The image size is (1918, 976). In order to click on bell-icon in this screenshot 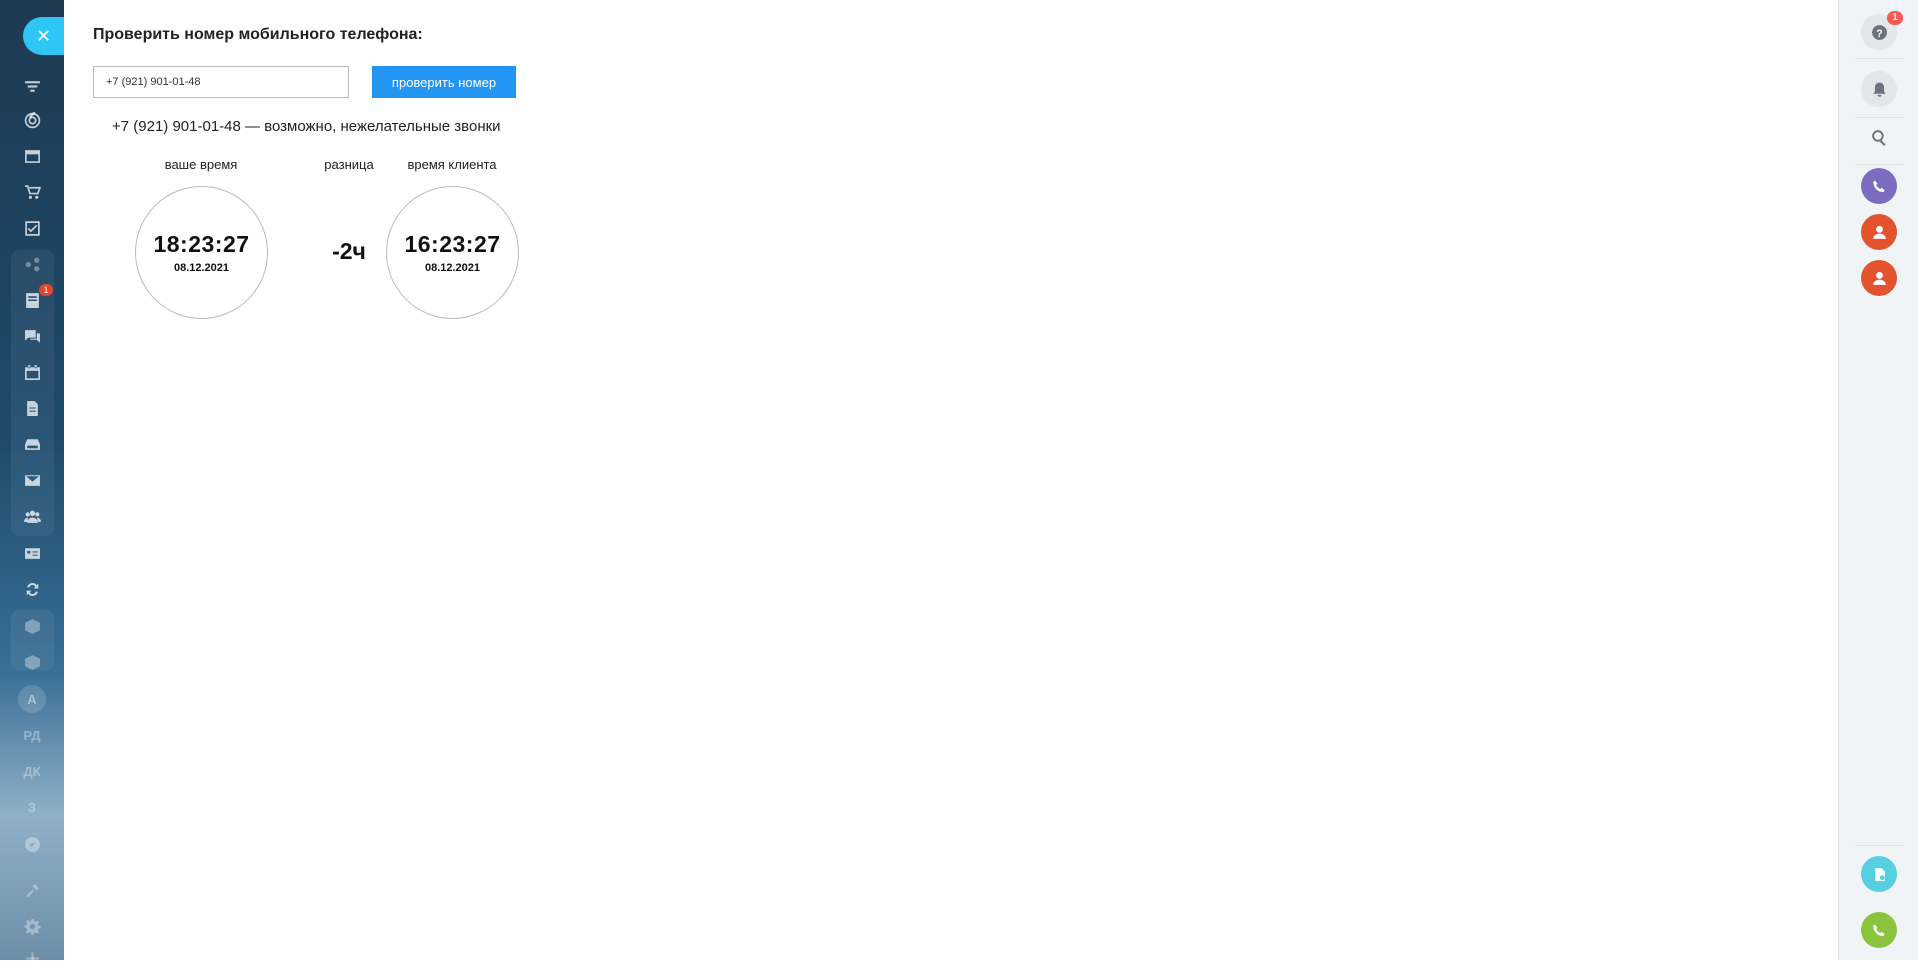, I will do `click(1879, 89)`.